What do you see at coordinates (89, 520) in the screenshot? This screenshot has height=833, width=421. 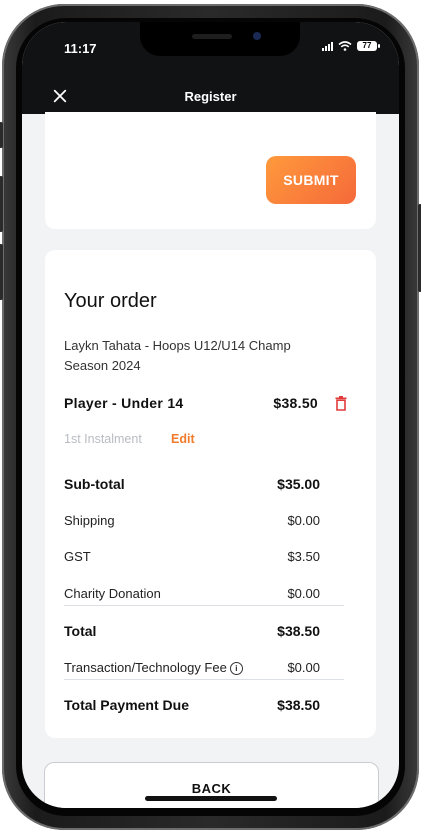 I see `shipping-label: Shipping` at bounding box center [89, 520].